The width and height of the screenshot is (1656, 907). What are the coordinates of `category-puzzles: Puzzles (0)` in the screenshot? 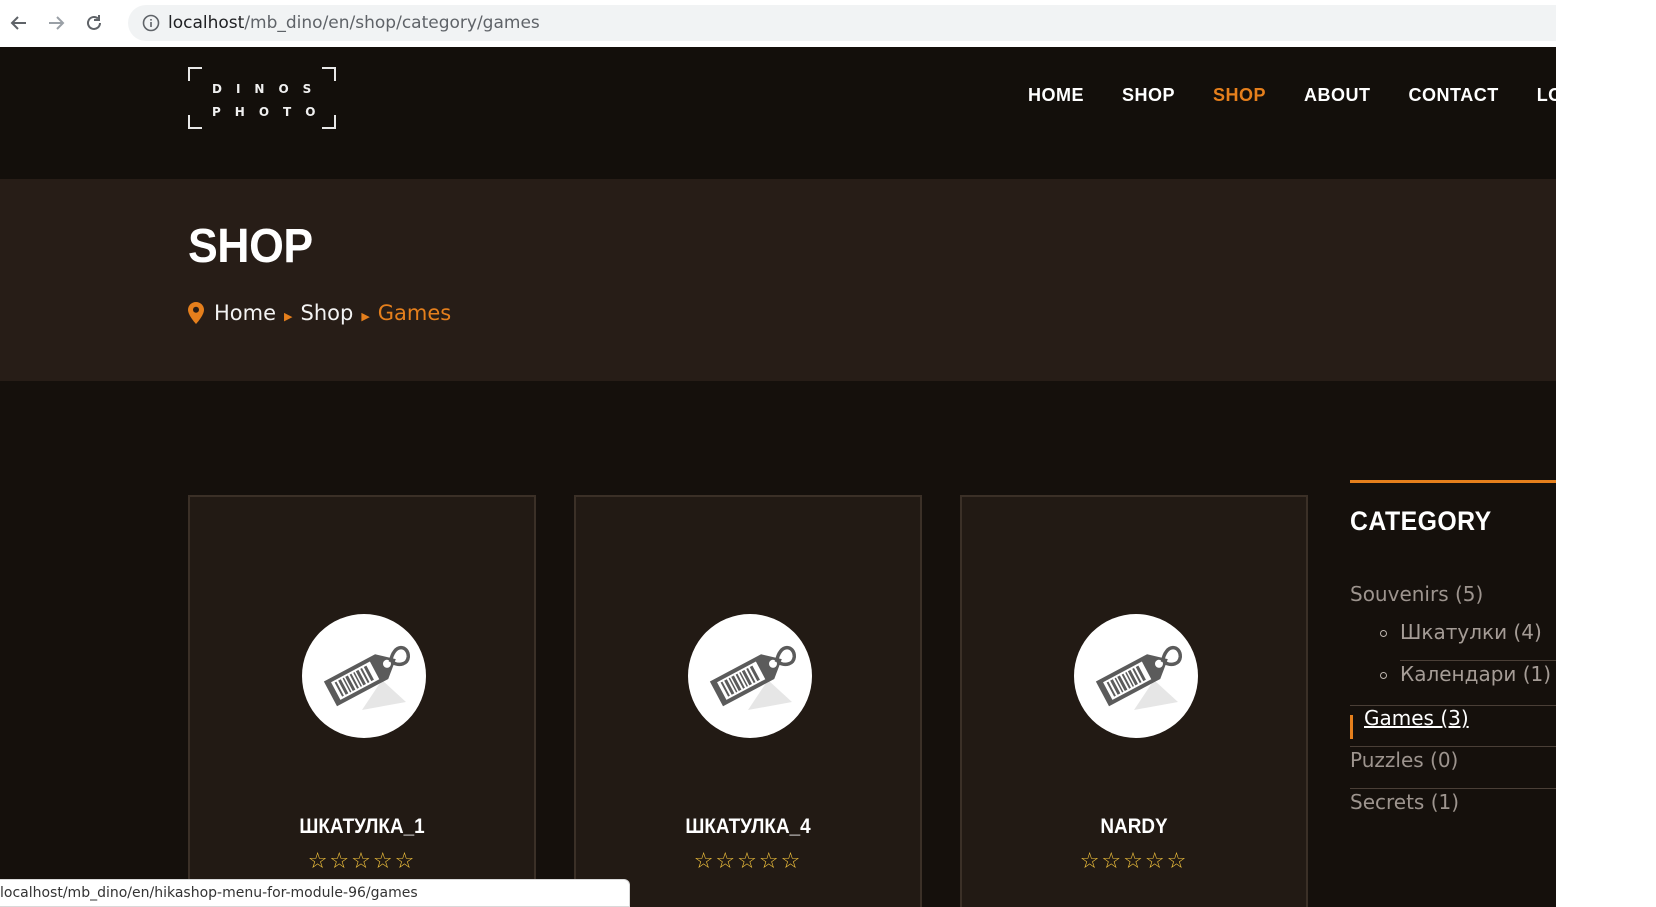 It's located at (1404, 760).